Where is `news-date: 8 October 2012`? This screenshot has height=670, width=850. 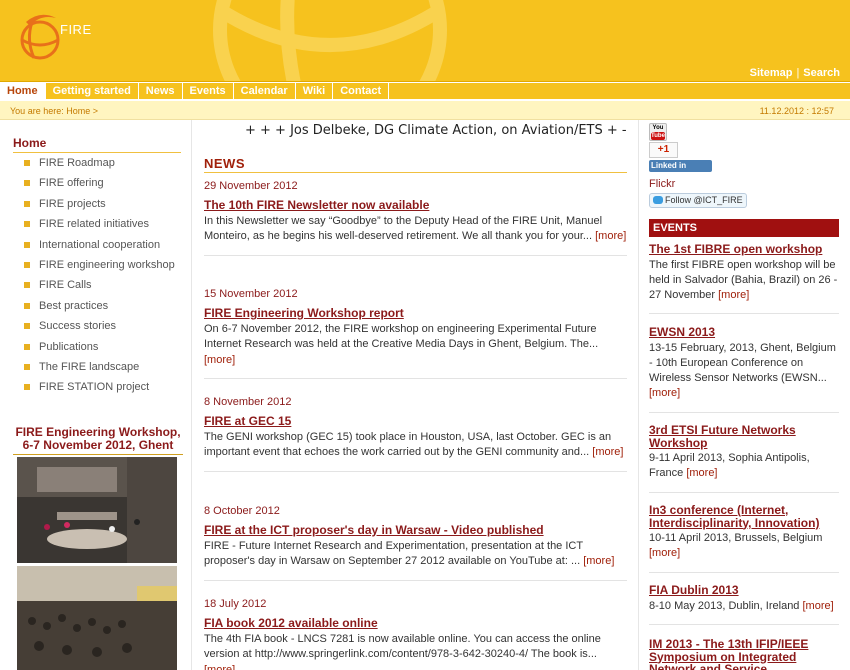 news-date: 8 October 2012 is located at coordinates (242, 511).